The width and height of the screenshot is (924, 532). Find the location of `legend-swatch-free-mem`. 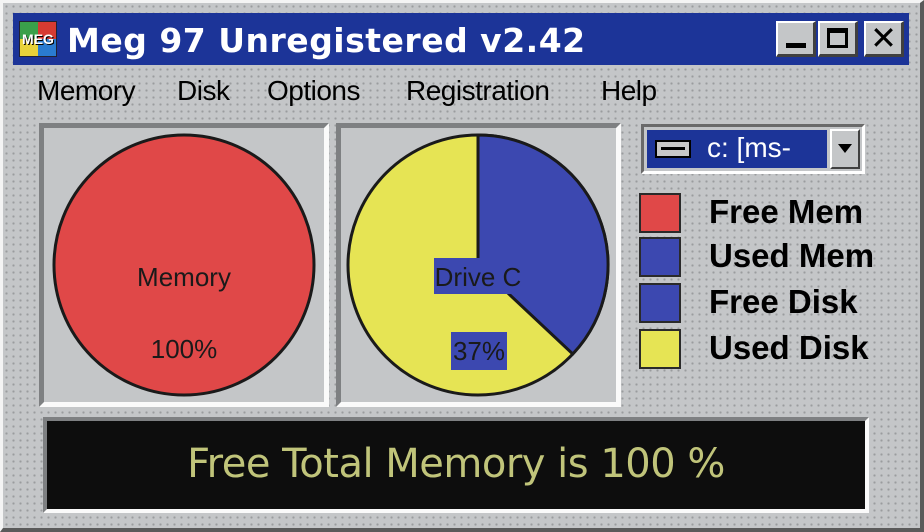

legend-swatch-free-mem is located at coordinates (660, 213).